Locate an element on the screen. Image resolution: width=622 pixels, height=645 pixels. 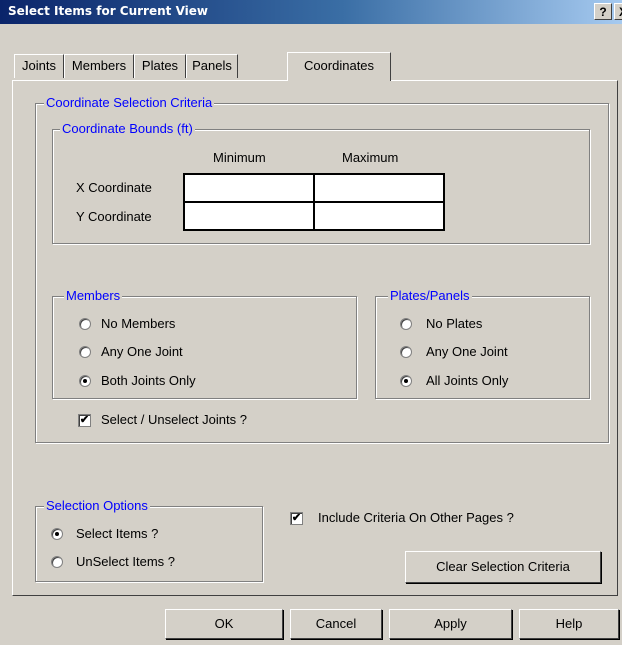
x-coordinate-label: X Coordinate is located at coordinates (114, 187).